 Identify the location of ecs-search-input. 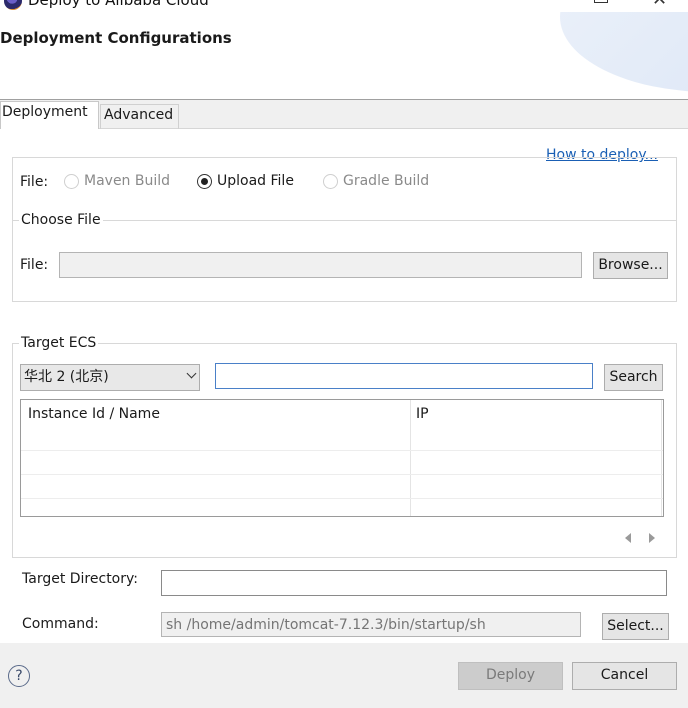
(404, 376).